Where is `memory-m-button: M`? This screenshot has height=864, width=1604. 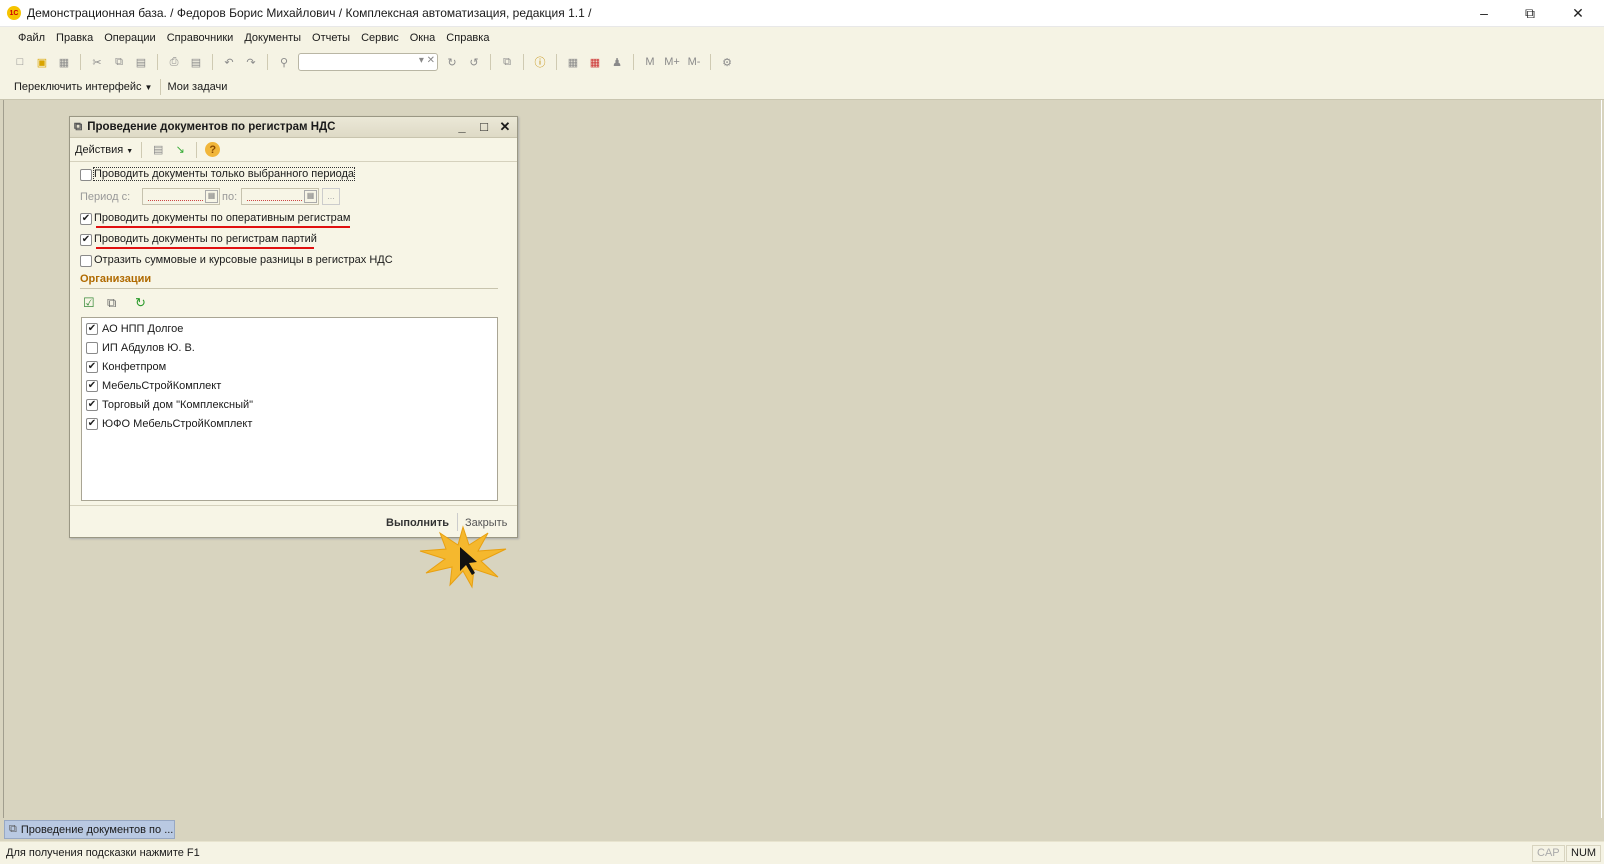 memory-m-button: M is located at coordinates (650, 62).